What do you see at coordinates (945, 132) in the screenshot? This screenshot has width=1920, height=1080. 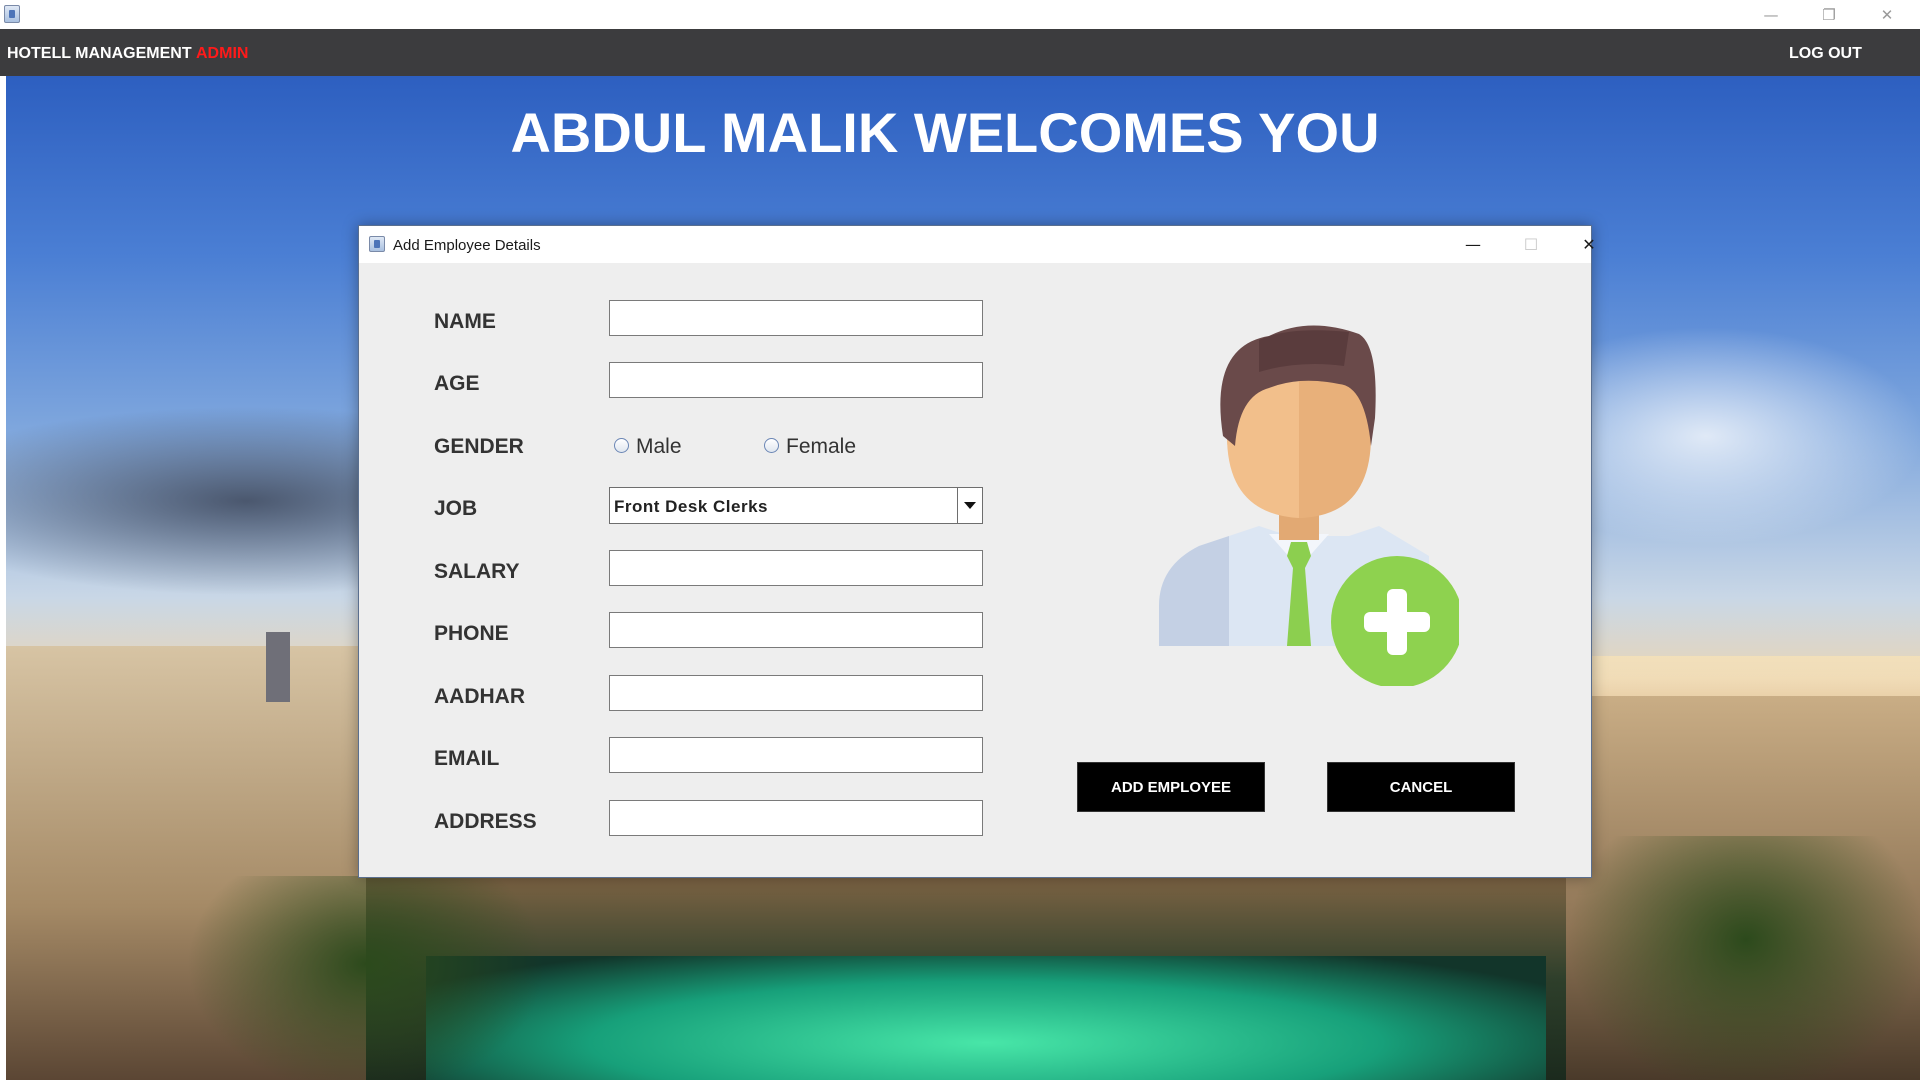 I see `welcome-heading: ABDUL MALIK WELCOMES YOU` at bounding box center [945, 132].